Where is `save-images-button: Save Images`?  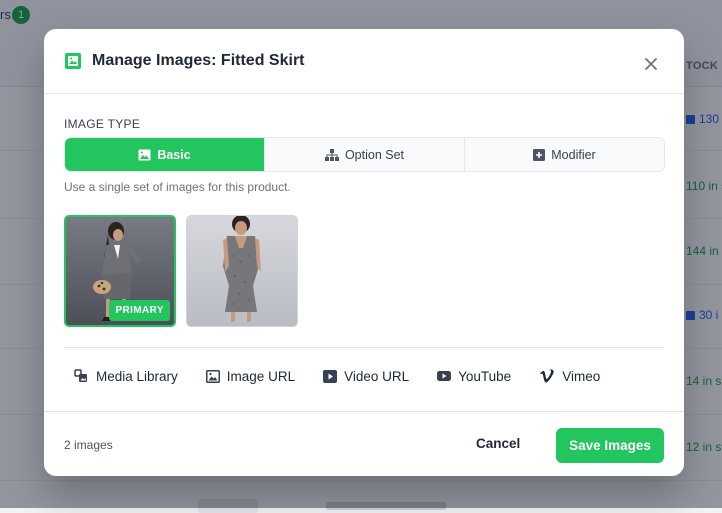
save-images-button: Save Images is located at coordinates (610, 445).